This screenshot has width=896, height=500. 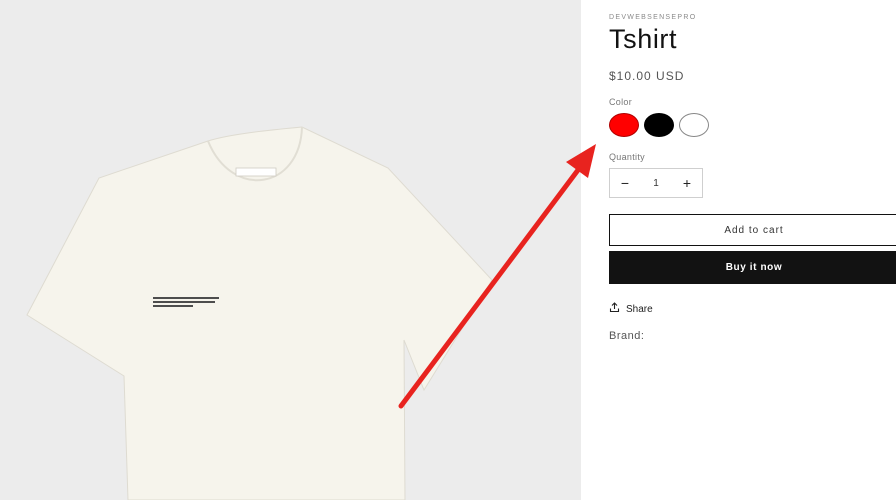 I want to click on share-button: Share, so click(x=631, y=309).